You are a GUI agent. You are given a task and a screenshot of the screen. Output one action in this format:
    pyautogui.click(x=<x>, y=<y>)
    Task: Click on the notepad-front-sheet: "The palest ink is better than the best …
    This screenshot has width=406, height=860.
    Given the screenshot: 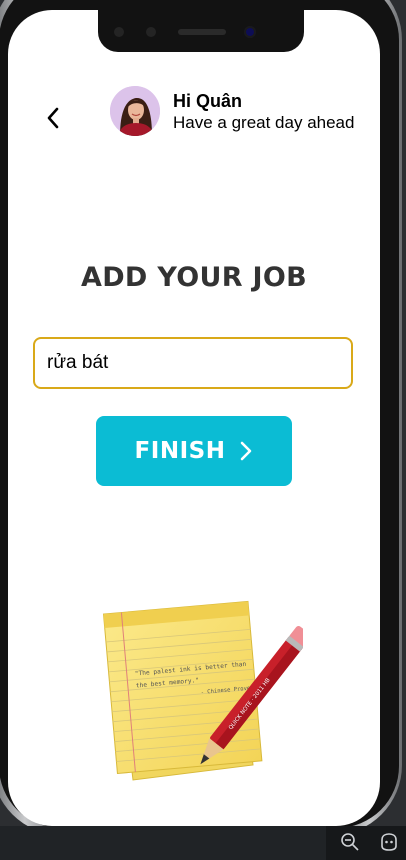 What is the action you would take?
    pyautogui.click(x=182, y=687)
    